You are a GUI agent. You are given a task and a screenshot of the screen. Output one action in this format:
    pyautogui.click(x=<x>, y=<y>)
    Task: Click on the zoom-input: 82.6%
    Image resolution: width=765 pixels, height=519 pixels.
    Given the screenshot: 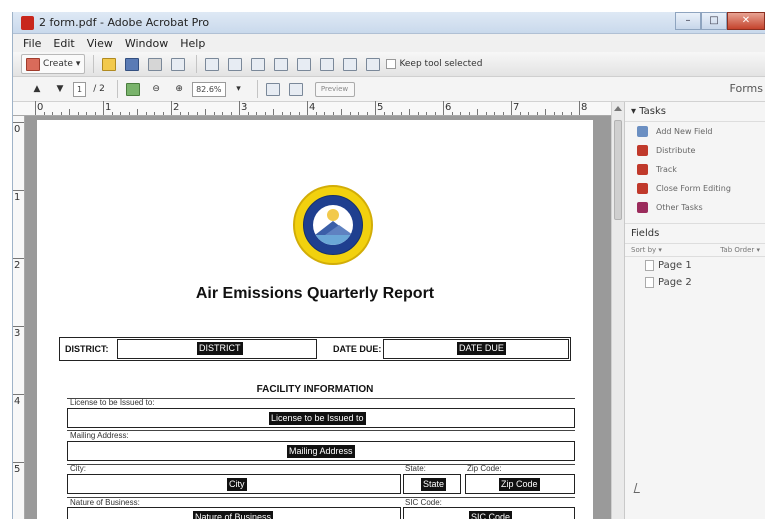 What is the action you would take?
    pyautogui.click(x=209, y=89)
    